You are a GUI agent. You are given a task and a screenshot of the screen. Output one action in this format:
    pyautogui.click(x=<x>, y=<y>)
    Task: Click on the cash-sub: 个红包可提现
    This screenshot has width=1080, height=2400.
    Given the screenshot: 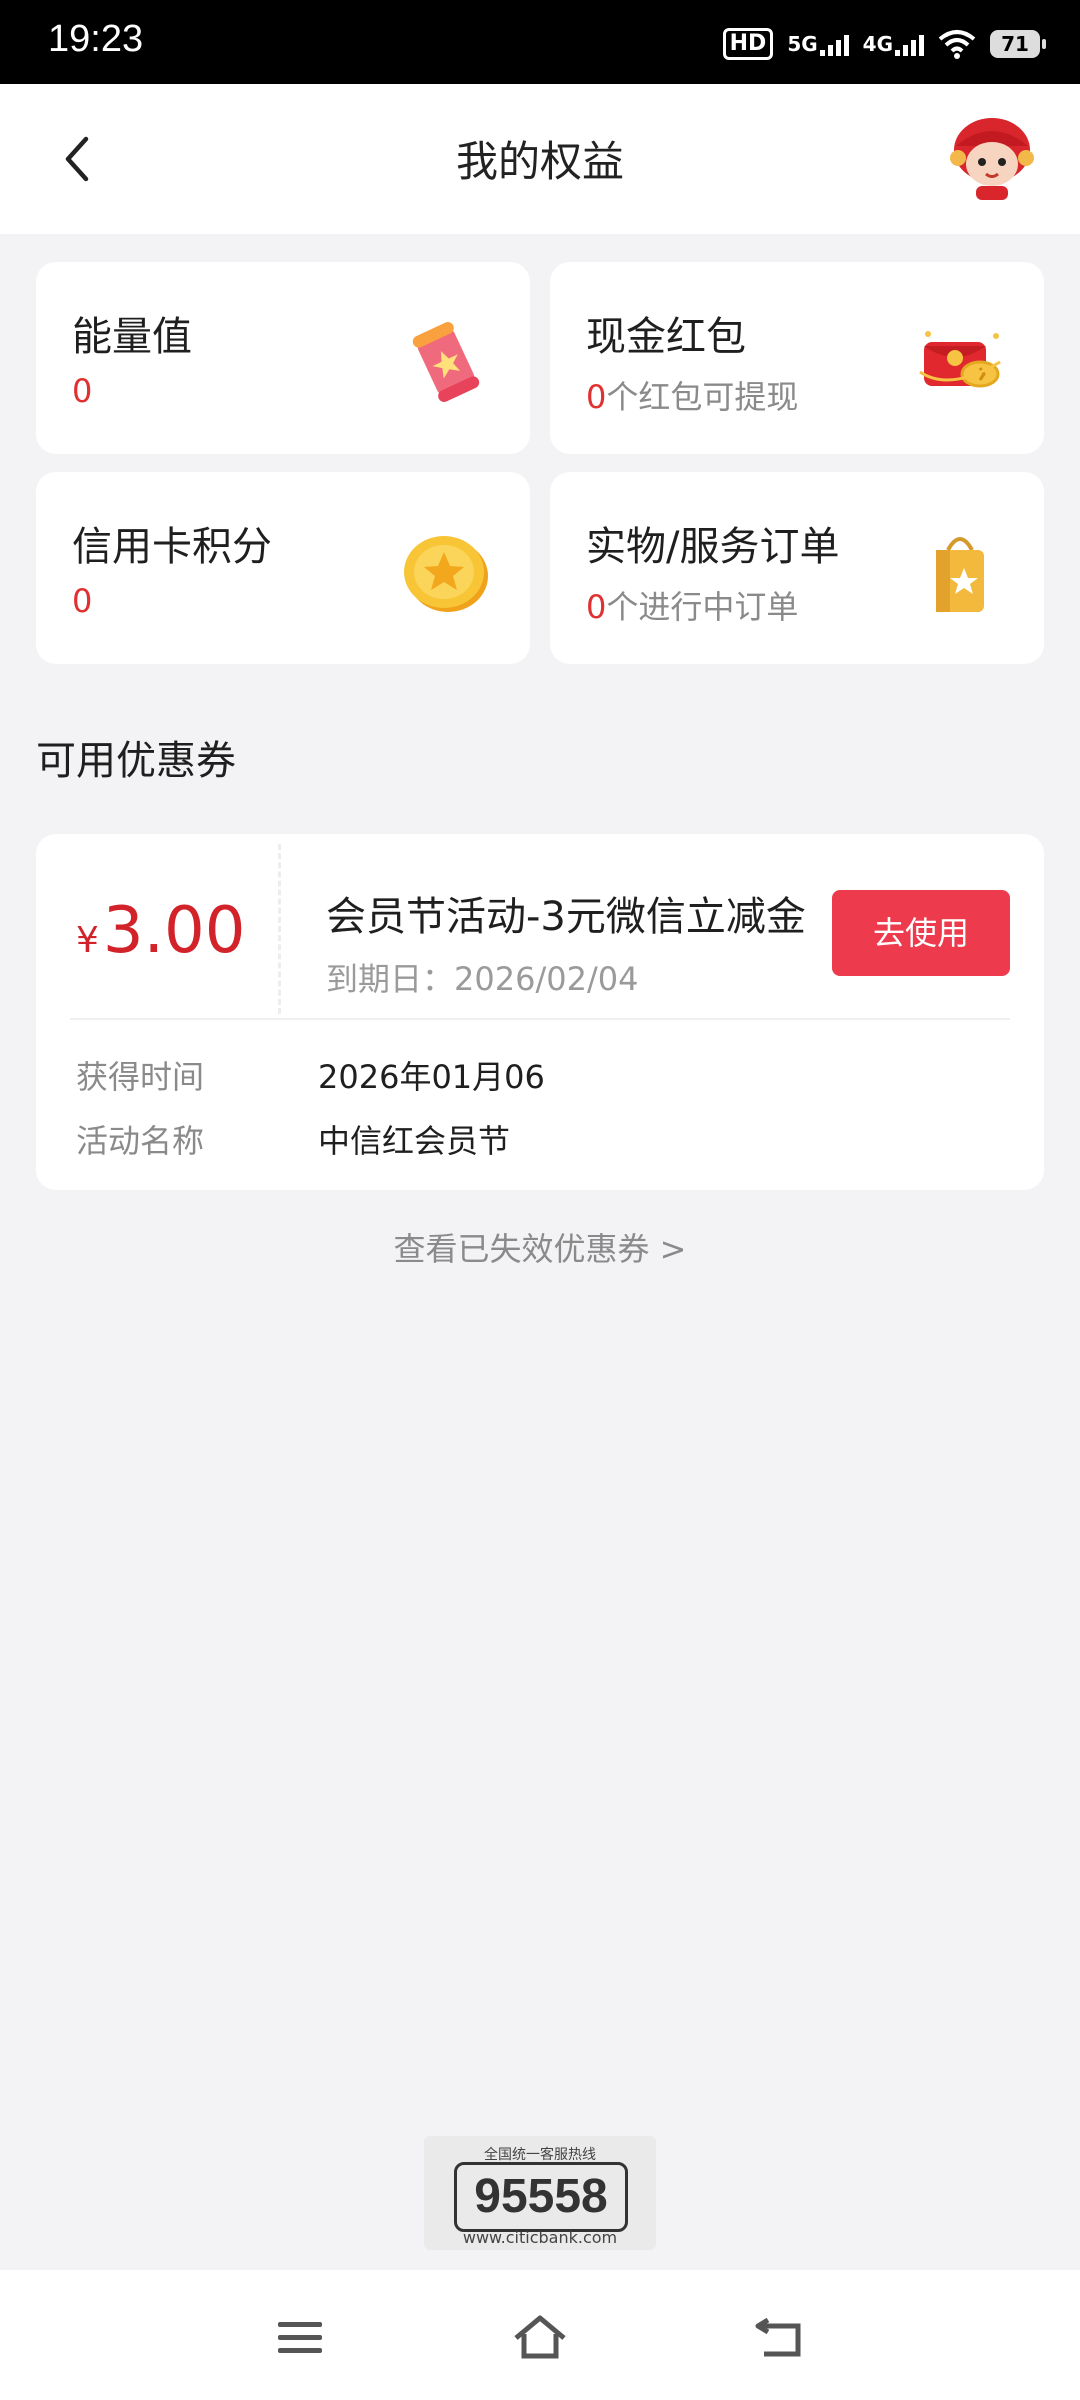 What is the action you would take?
    pyautogui.click(x=702, y=397)
    